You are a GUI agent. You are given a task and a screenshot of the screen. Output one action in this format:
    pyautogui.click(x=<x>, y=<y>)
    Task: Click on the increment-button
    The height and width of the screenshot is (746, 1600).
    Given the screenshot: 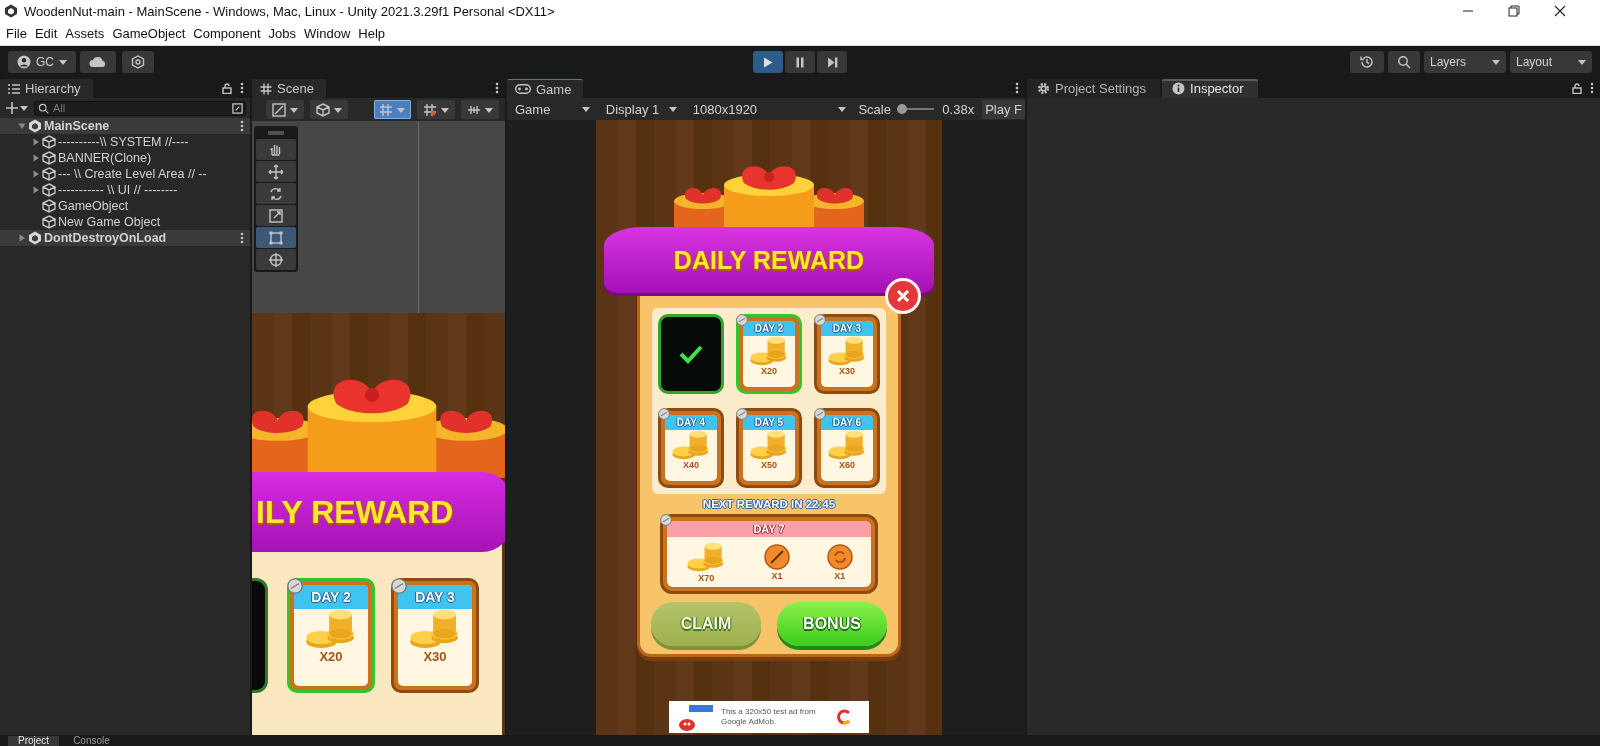 What is the action you would take?
    pyautogui.click(x=480, y=109)
    